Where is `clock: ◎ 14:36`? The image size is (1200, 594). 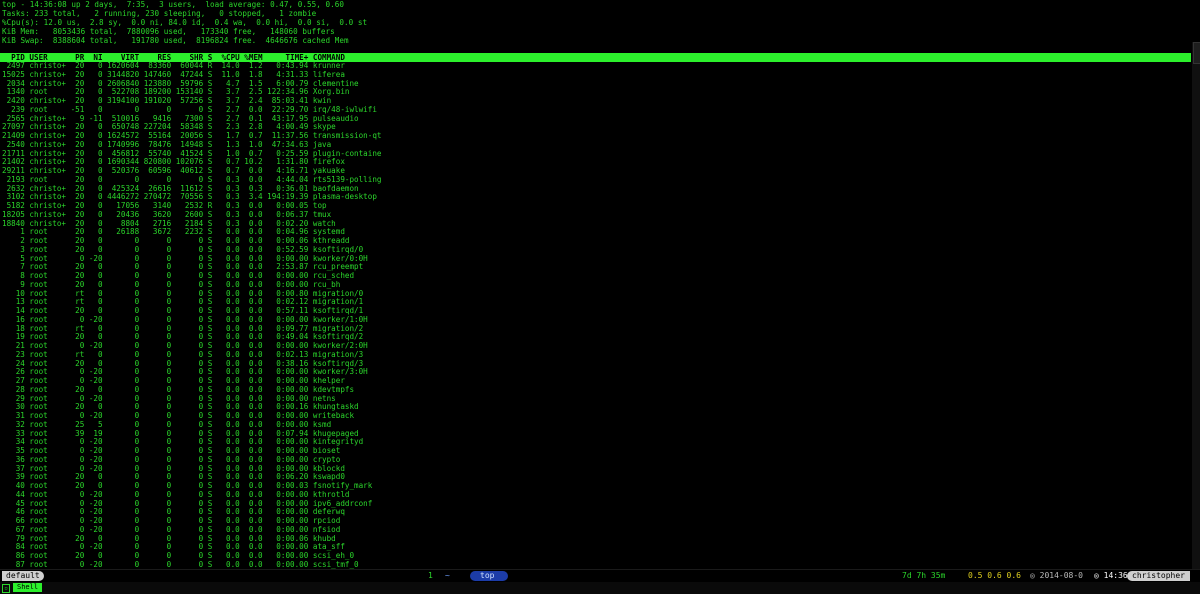
clock: ◎ 14:36 is located at coordinates (1111, 575).